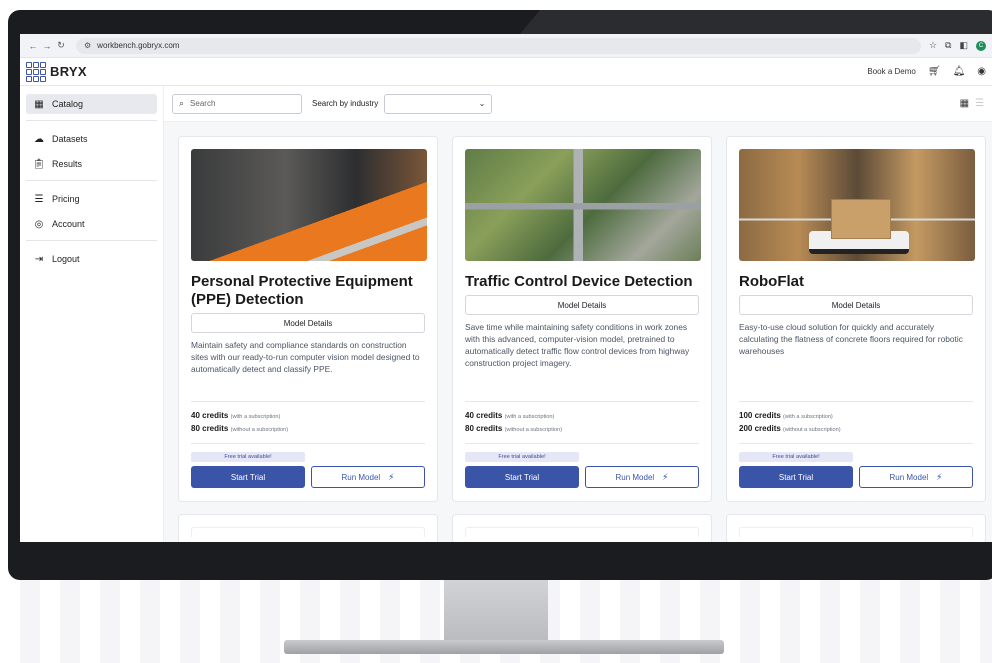  Describe the element at coordinates (583, 205) in the screenshot. I see `traffic-image` at that location.